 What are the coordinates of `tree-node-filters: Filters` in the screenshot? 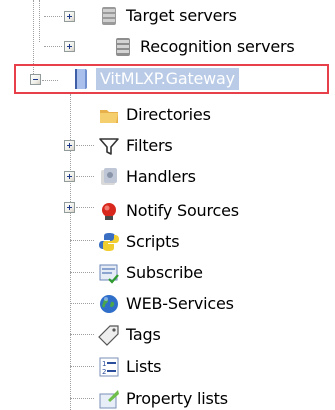 It's located at (136, 146).